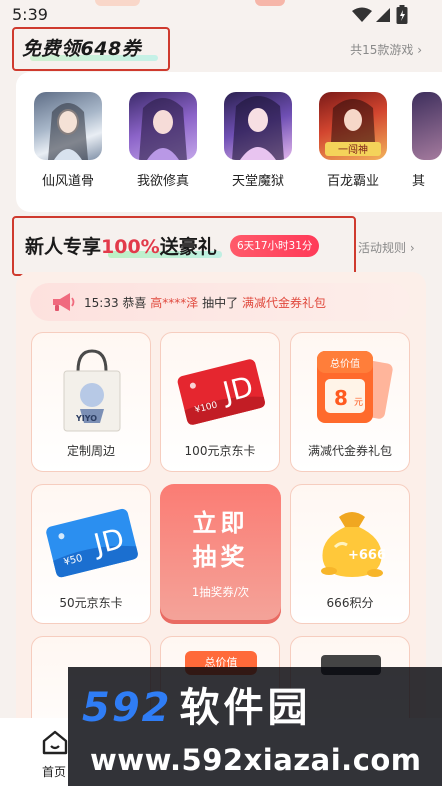  Describe the element at coordinates (134, 303) in the screenshot. I see `ticker-congrats: 恭喜` at that location.